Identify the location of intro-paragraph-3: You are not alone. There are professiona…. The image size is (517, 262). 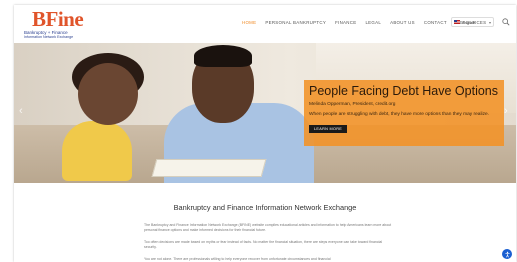
(237, 259).